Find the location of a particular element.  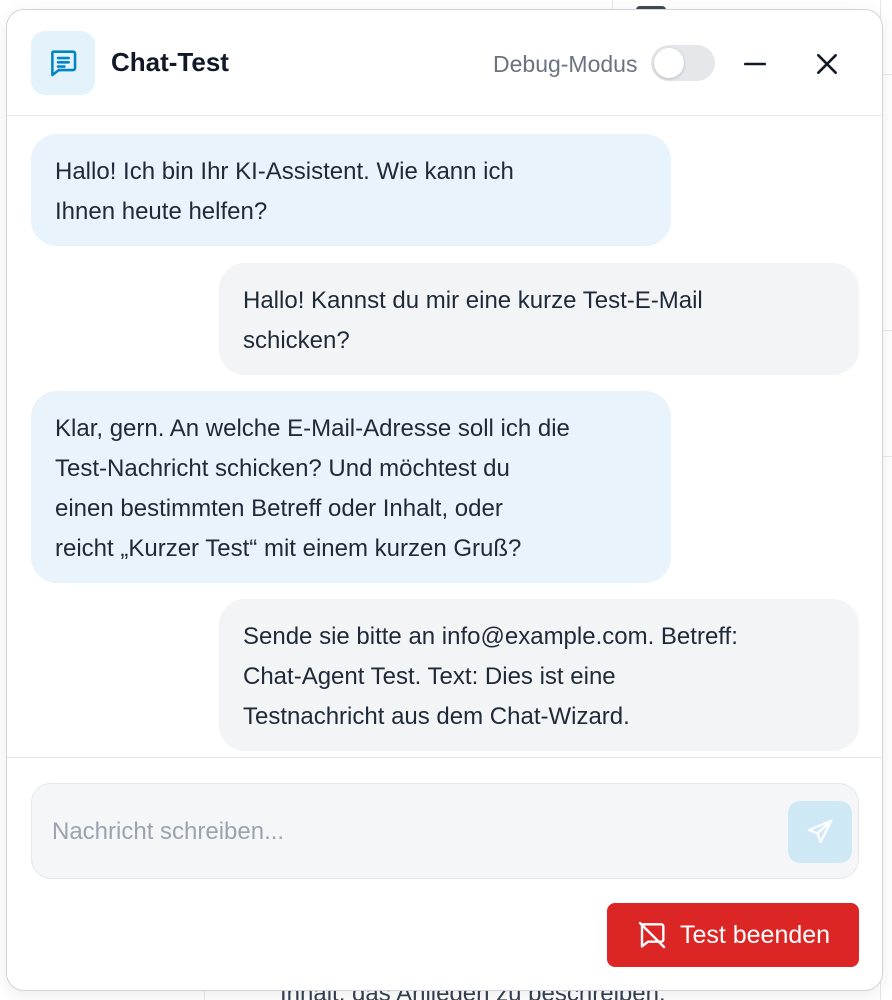

message-off-icon is located at coordinates (652, 935).